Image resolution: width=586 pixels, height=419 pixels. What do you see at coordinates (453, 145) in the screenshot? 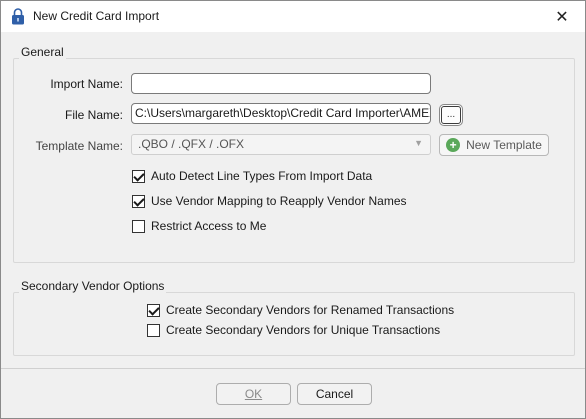
I see `plus-circle-icon: +` at bounding box center [453, 145].